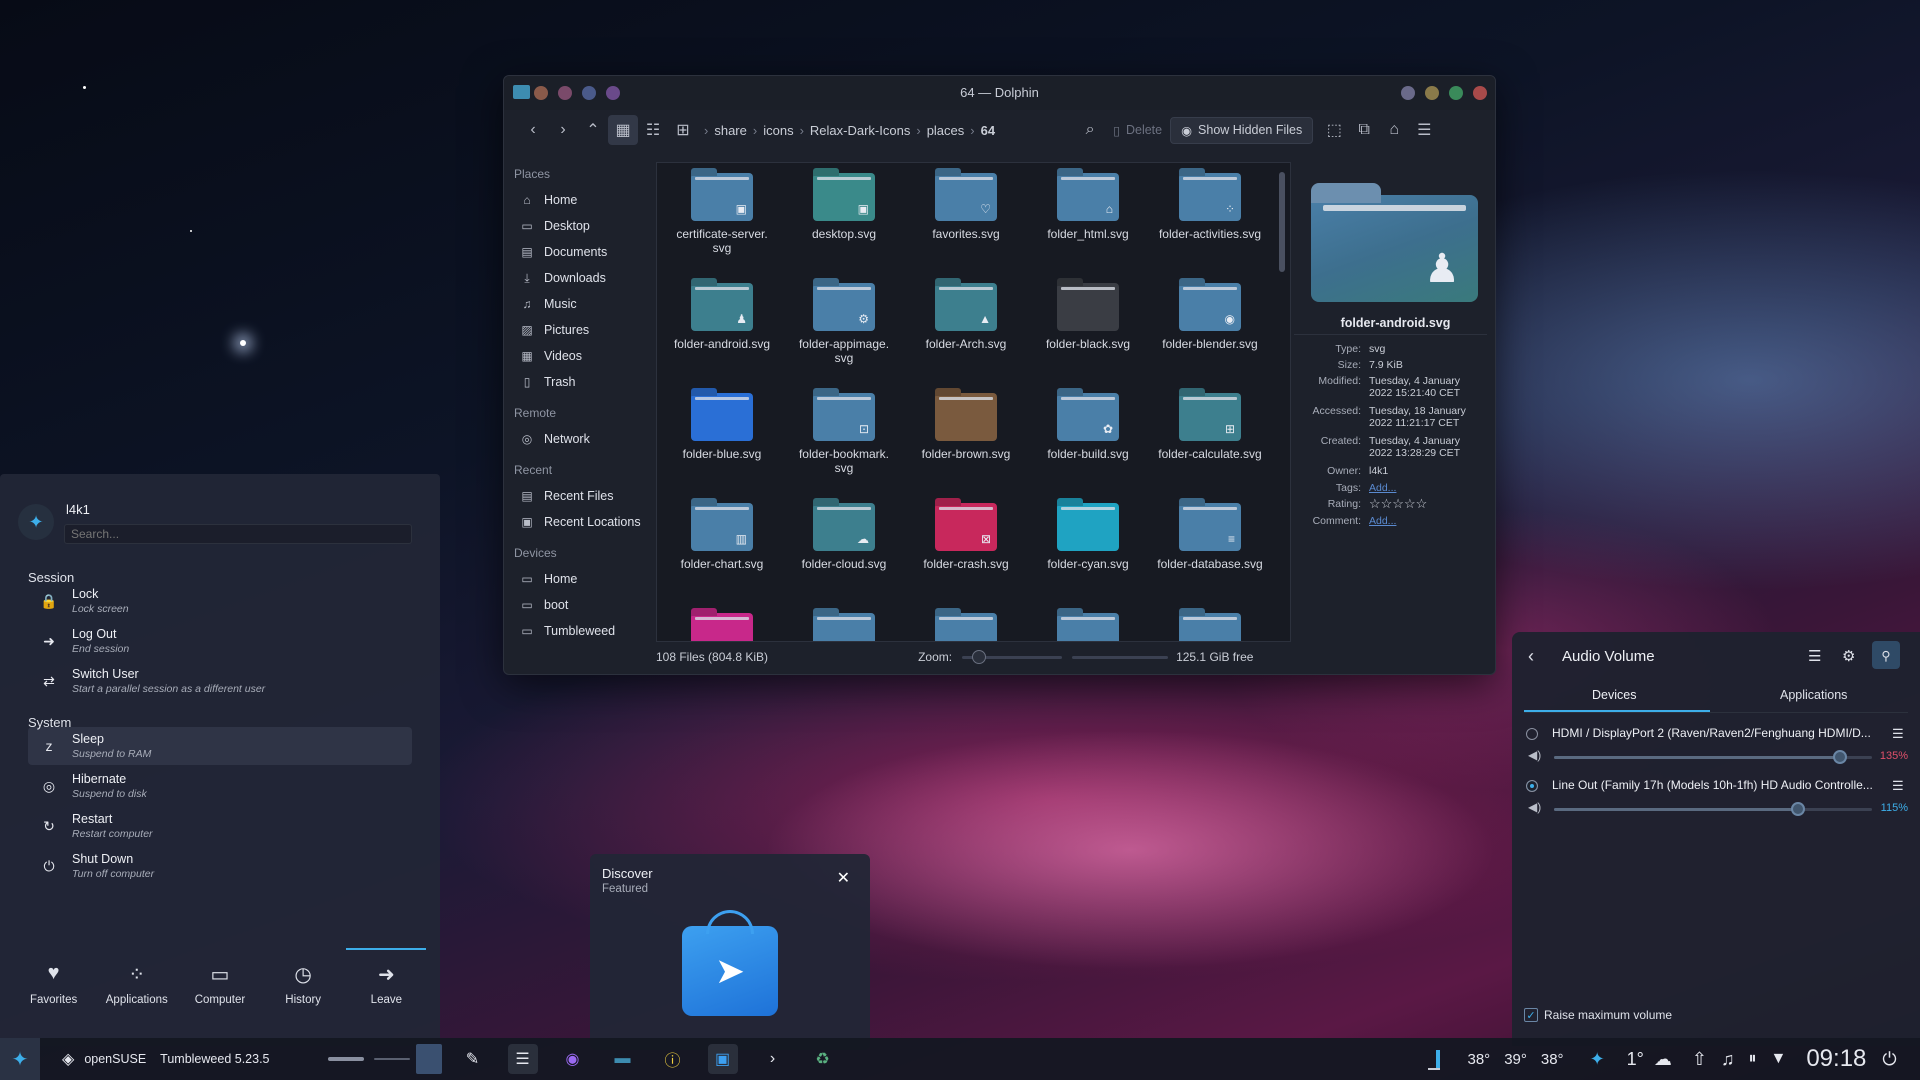  What do you see at coordinates (946, 130) in the screenshot?
I see `crumb: places` at bounding box center [946, 130].